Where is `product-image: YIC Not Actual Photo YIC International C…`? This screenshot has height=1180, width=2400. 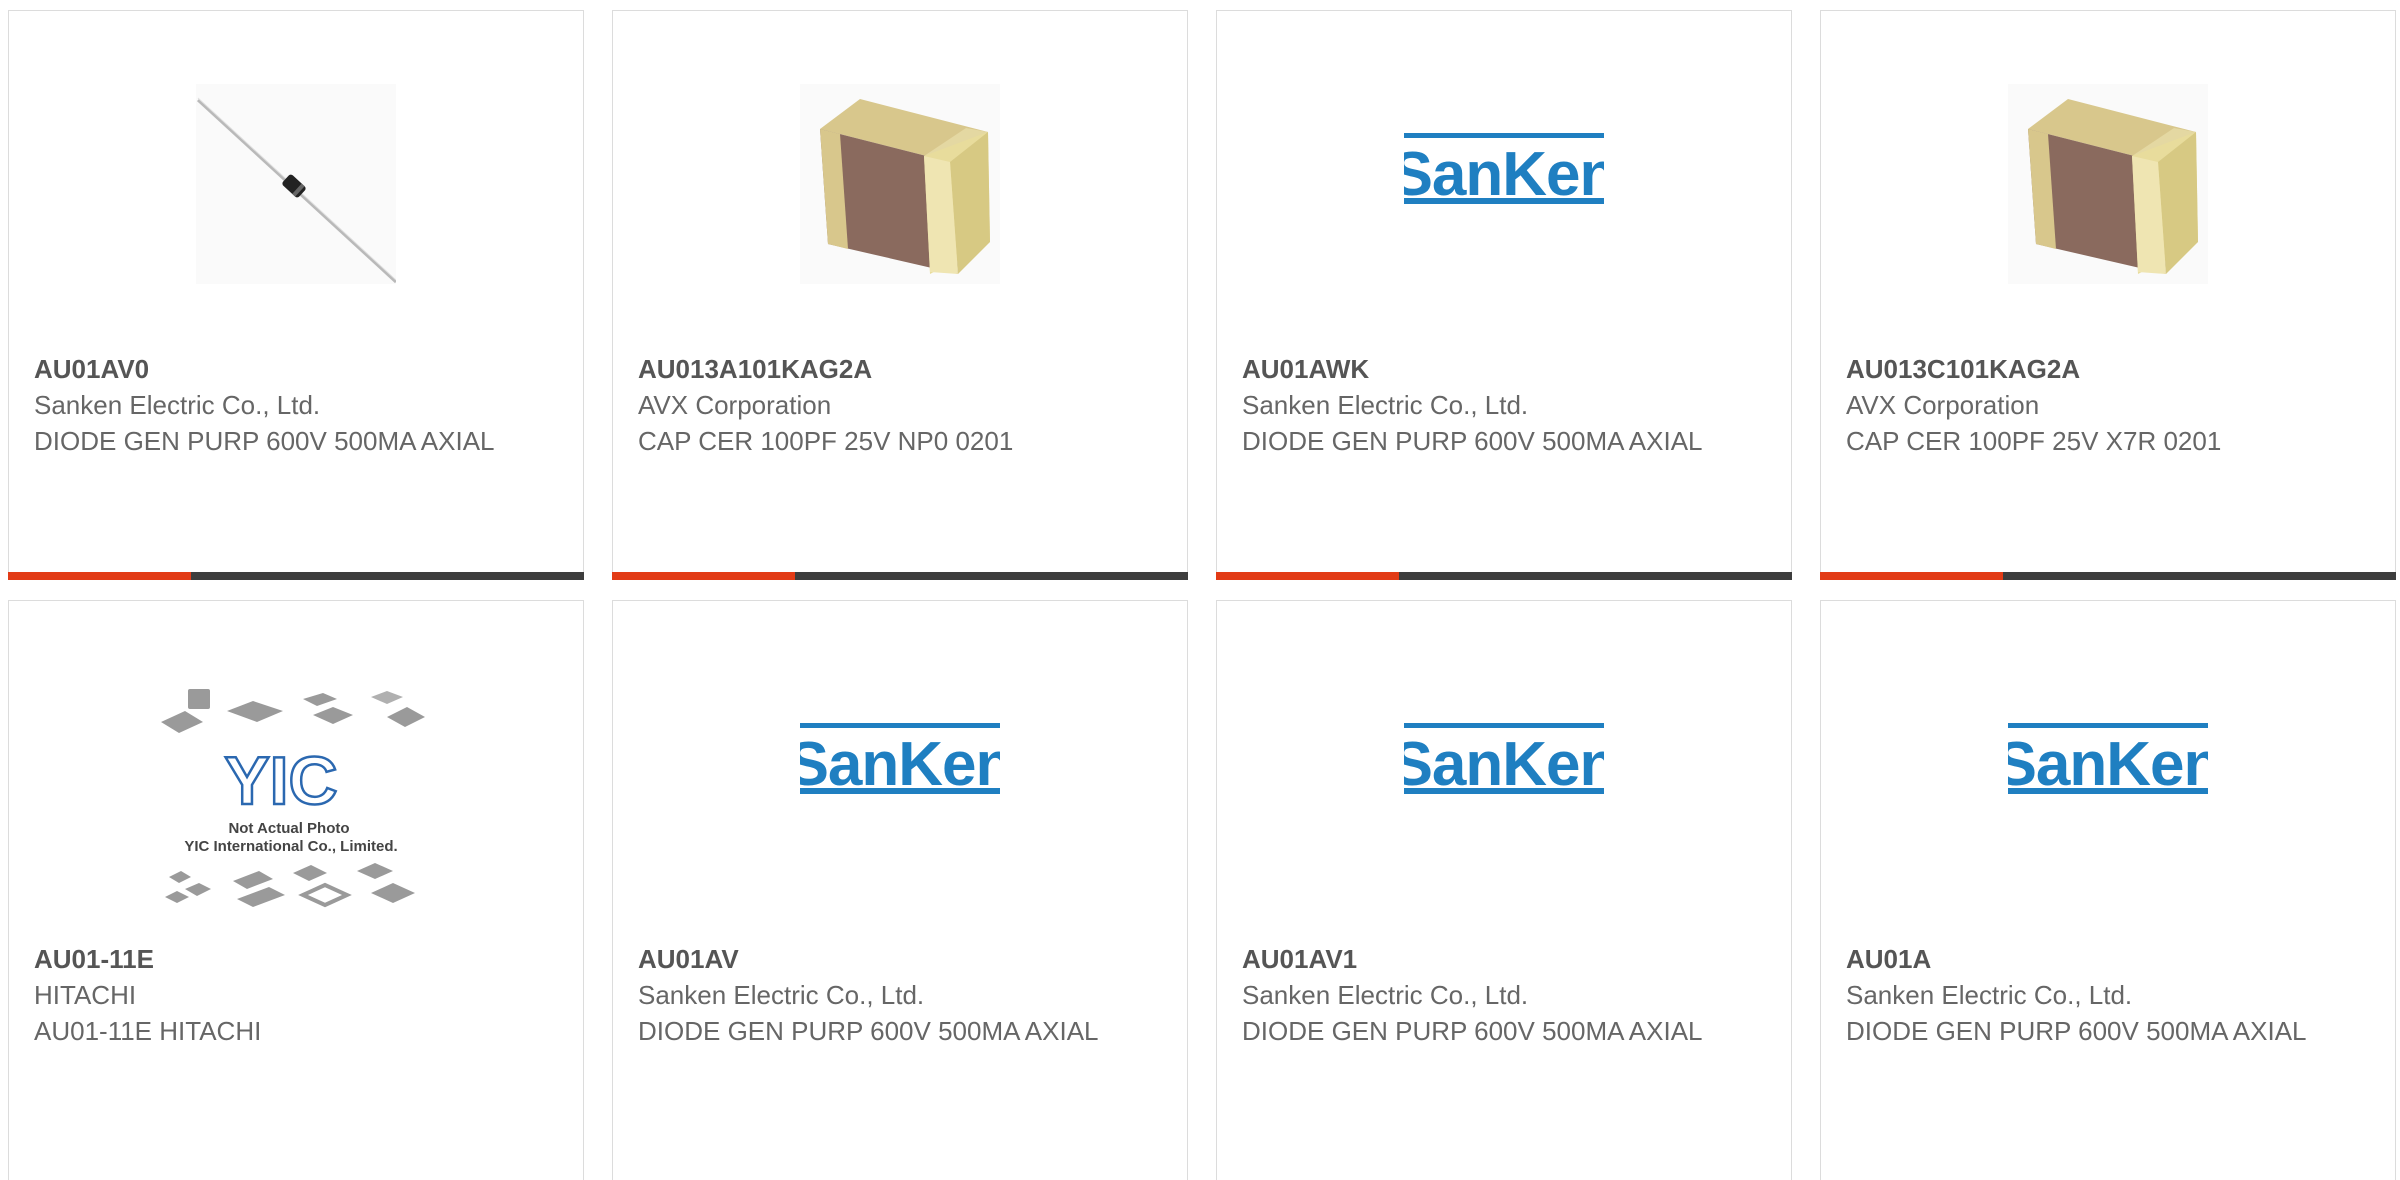
product-image: YIC Not Actual Photo YIC International C… is located at coordinates (296, 809).